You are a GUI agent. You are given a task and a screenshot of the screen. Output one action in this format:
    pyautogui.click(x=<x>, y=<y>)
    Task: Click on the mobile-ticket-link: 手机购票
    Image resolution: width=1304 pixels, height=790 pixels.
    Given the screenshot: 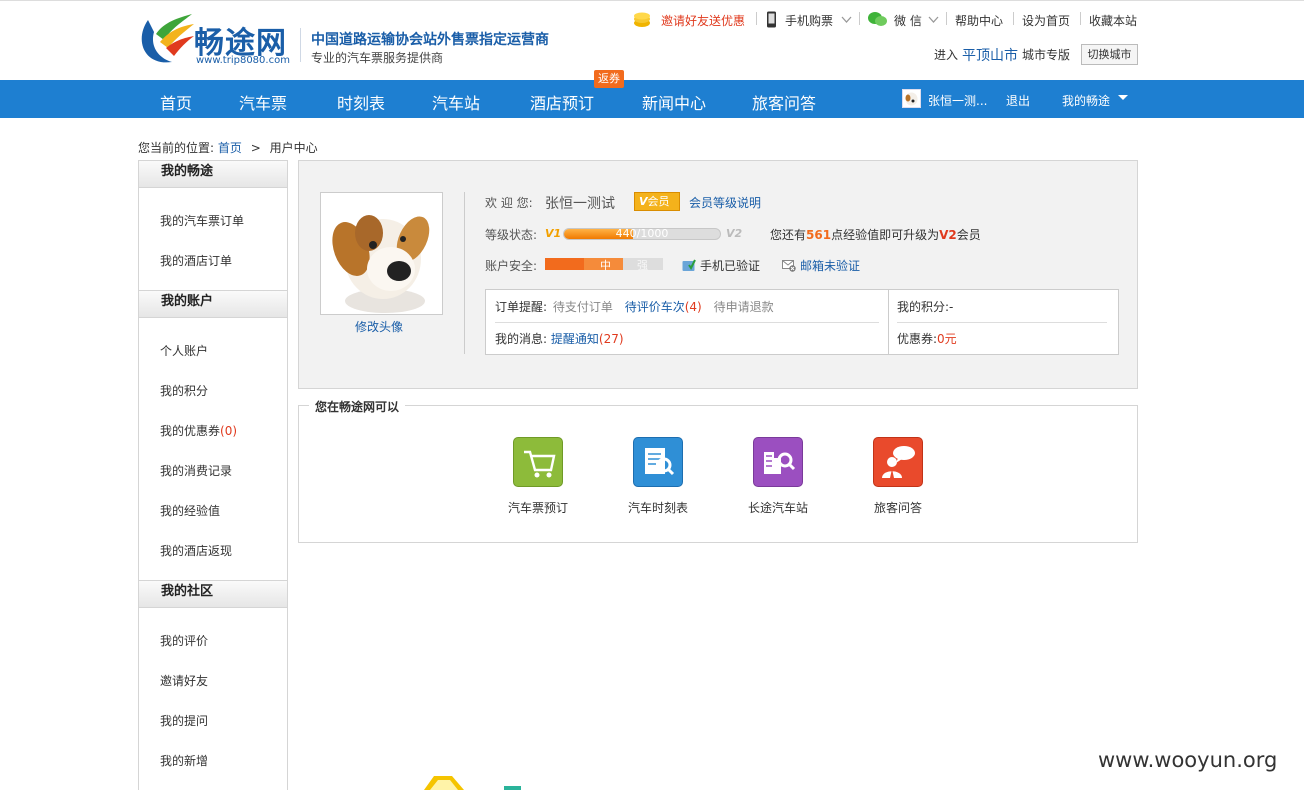 What is the action you would take?
    pyautogui.click(x=809, y=20)
    